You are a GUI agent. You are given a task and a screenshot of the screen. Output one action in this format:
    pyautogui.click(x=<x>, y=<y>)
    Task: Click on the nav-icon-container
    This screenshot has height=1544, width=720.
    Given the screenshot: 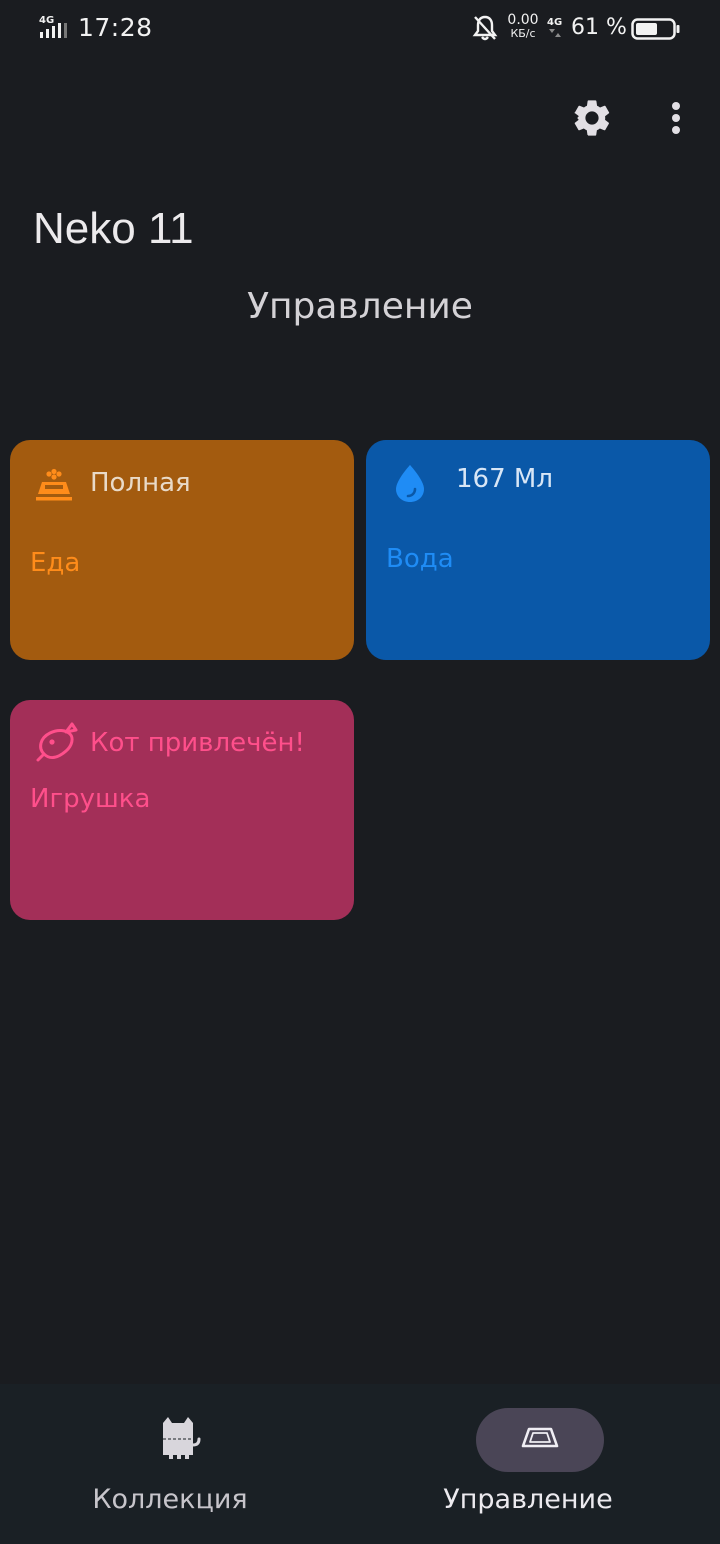 What is the action you would take?
    pyautogui.click(x=180, y=1440)
    